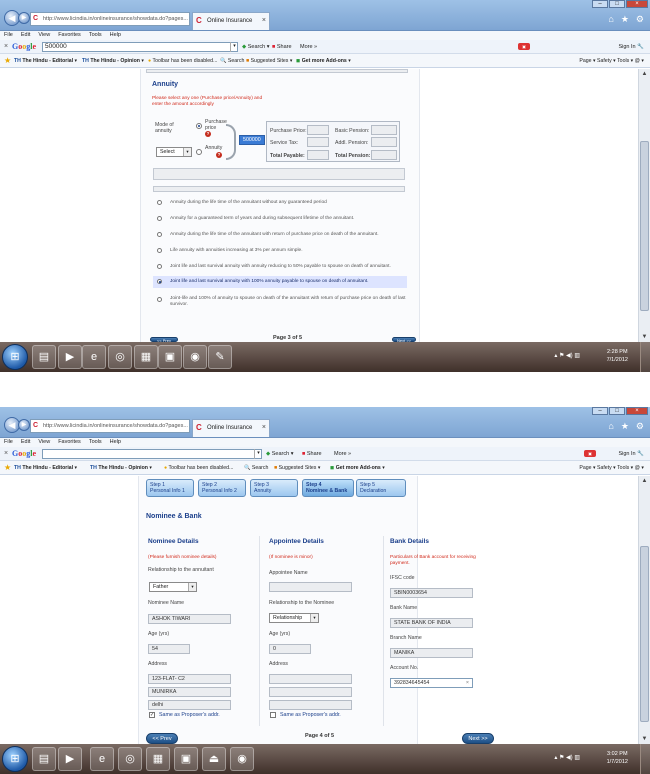 This screenshot has height=774, width=650. What do you see at coordinates (173, 587) in the screenshot?
I see `nominee-relationship-select: Father ▾` at bounding box center [173, 587].